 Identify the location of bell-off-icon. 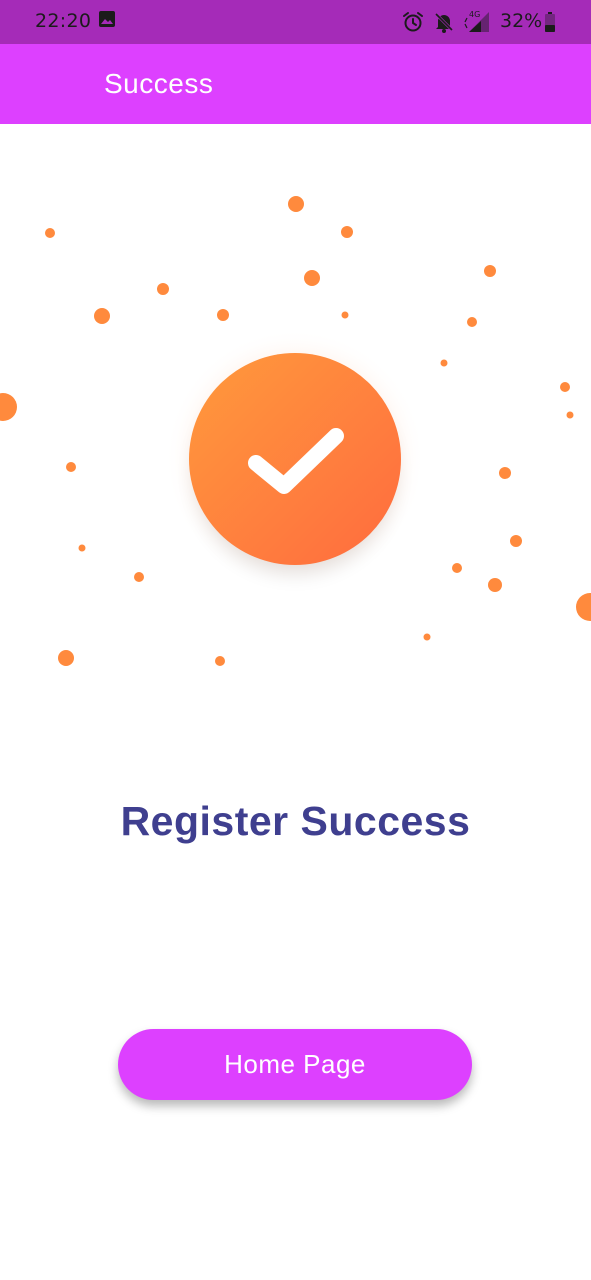
(444, 24).